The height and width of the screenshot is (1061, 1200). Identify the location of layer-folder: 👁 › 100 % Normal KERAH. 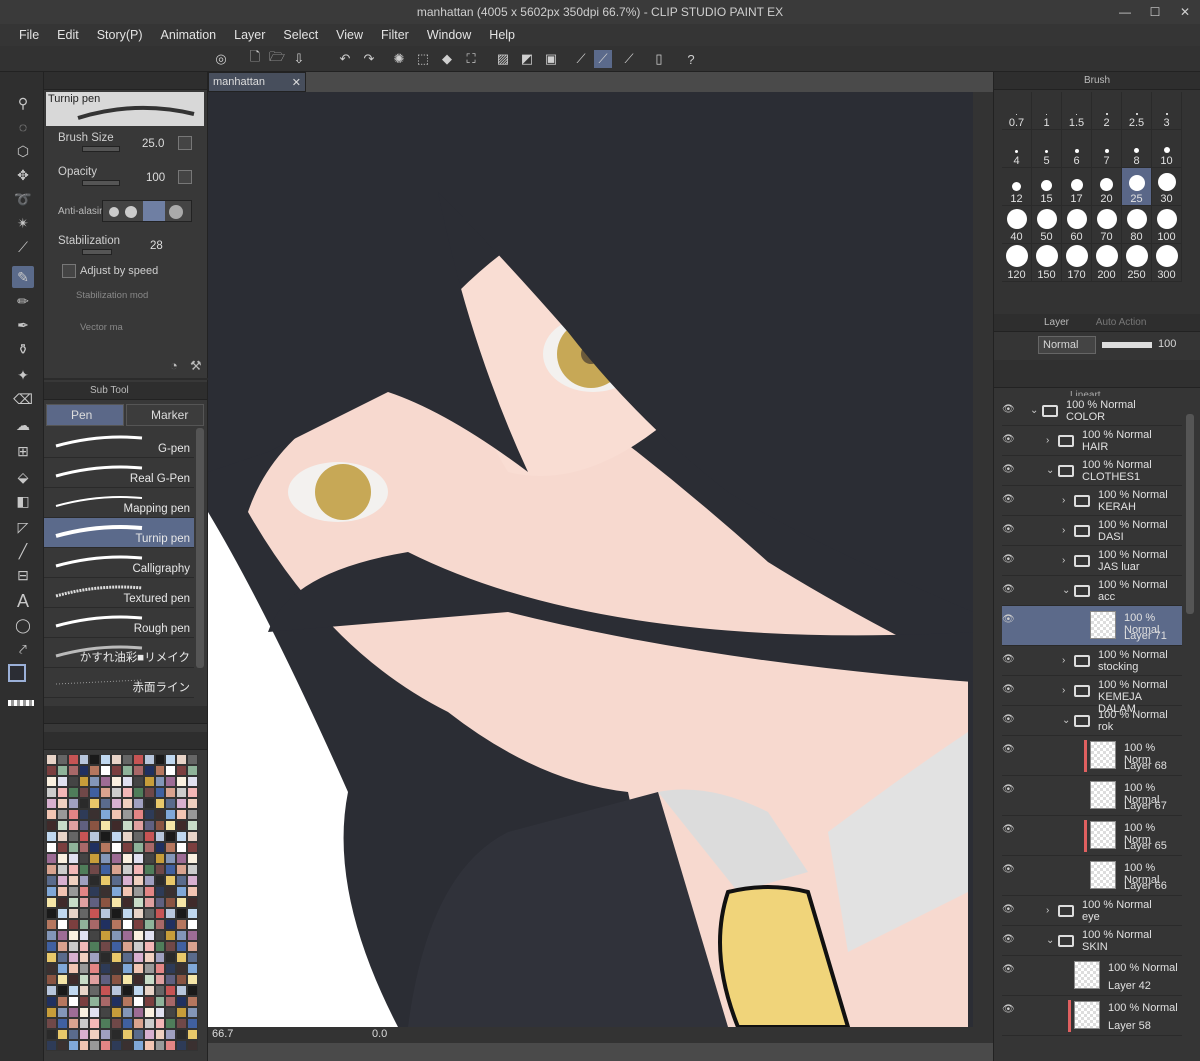
(1092, 501).